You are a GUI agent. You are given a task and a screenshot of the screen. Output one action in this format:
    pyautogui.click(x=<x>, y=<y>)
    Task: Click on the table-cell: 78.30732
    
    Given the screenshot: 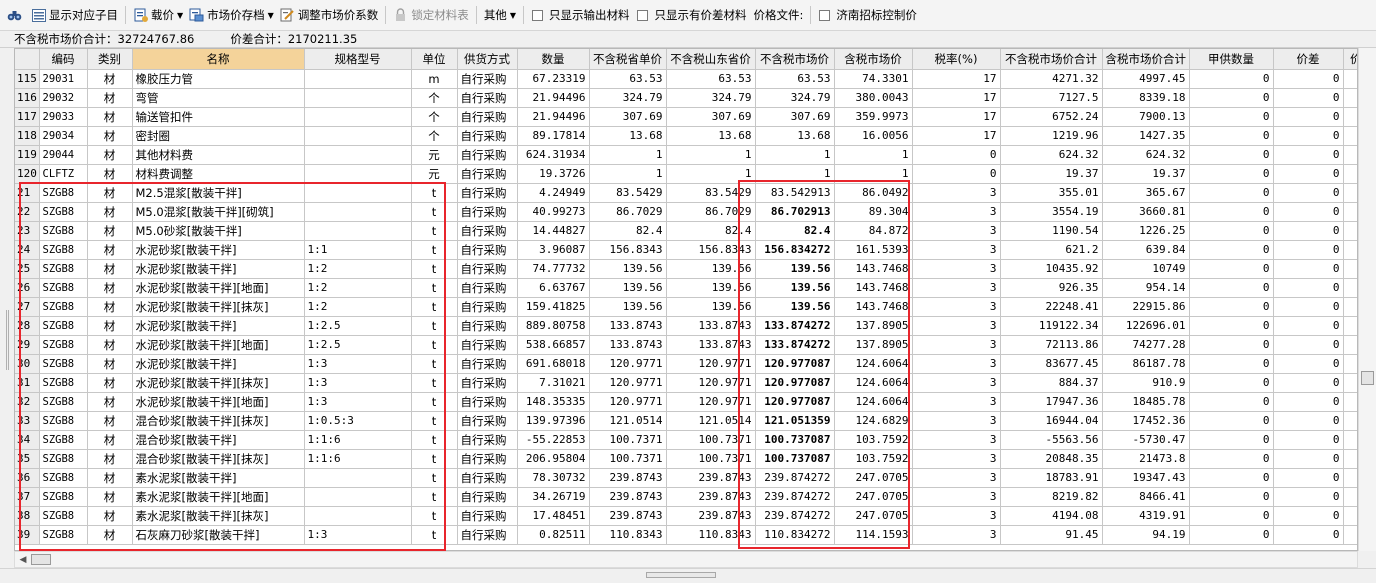 What is the action you would take?
    pyautogui.click(x=553, y=478)
    